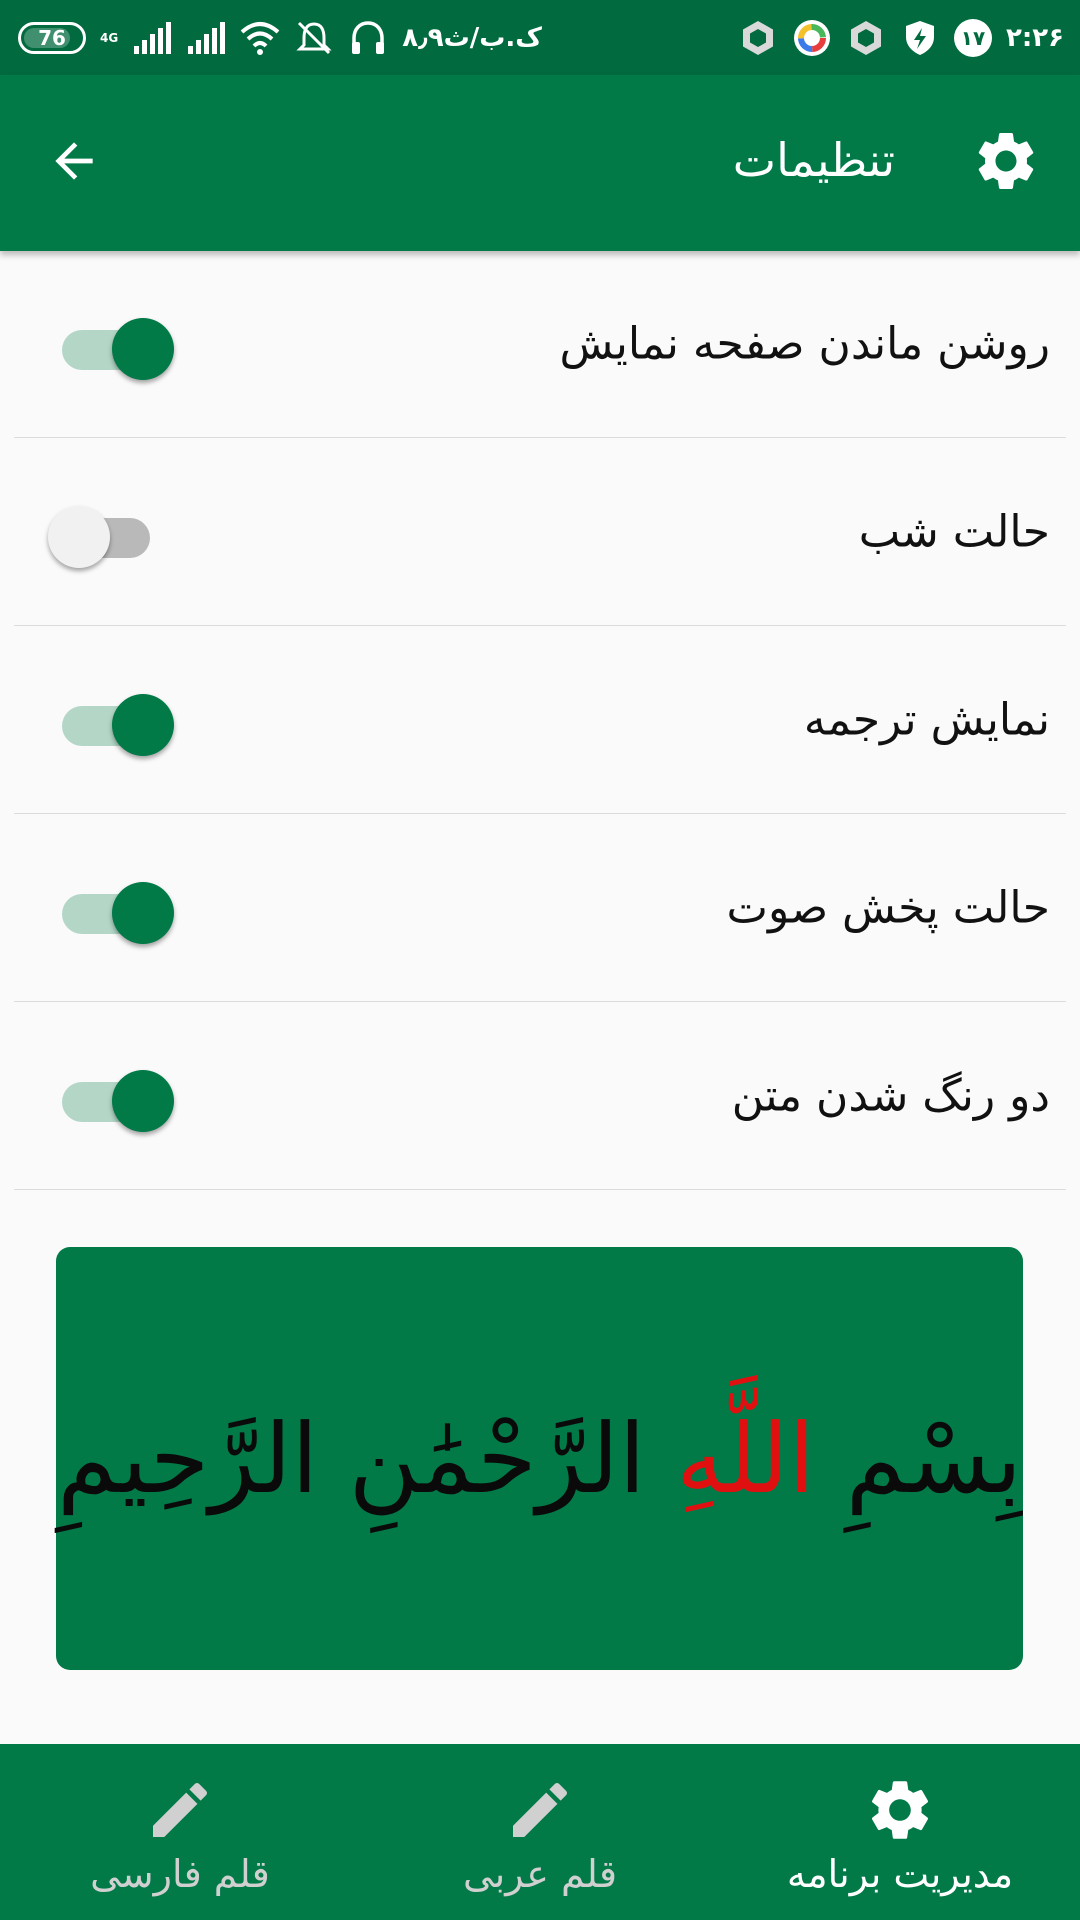 Image resolution: width=1080 pixels, height=1920 pixels. I want to click on night-mode-toggle, so click(99, 533).